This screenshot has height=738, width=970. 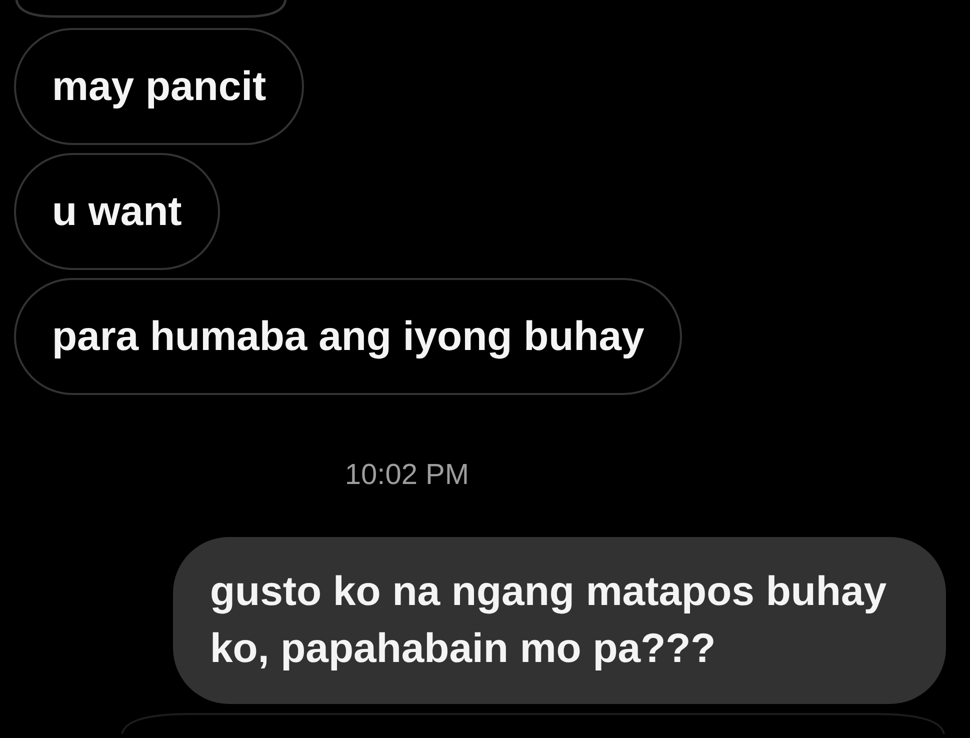 What do you see at coordinates (407, 475) in the screenshot?
I see `timestamp: 10:02 PM` at bounding box center [407, 475].